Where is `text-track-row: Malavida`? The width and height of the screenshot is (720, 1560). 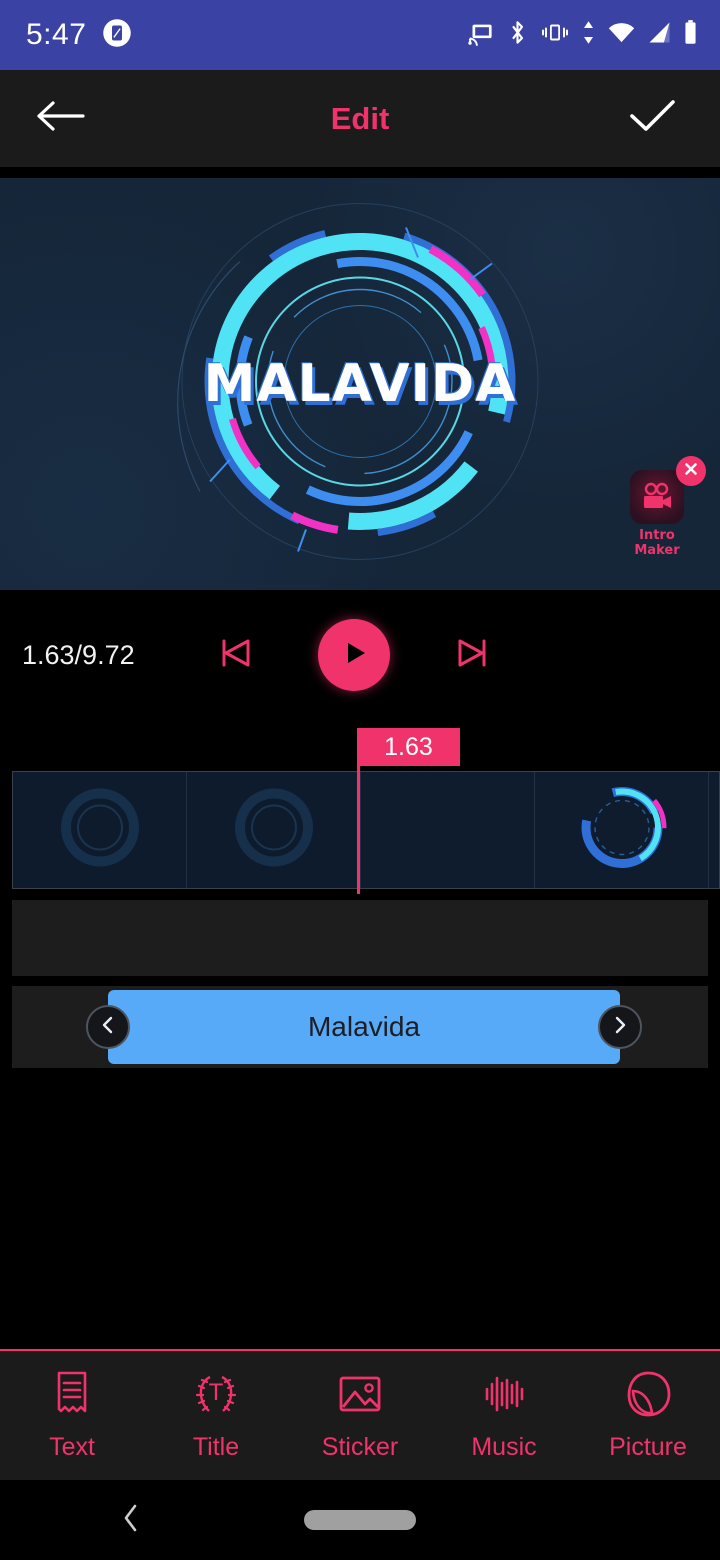
text-track-row: Malavida is located at coordinates (360, 1027).